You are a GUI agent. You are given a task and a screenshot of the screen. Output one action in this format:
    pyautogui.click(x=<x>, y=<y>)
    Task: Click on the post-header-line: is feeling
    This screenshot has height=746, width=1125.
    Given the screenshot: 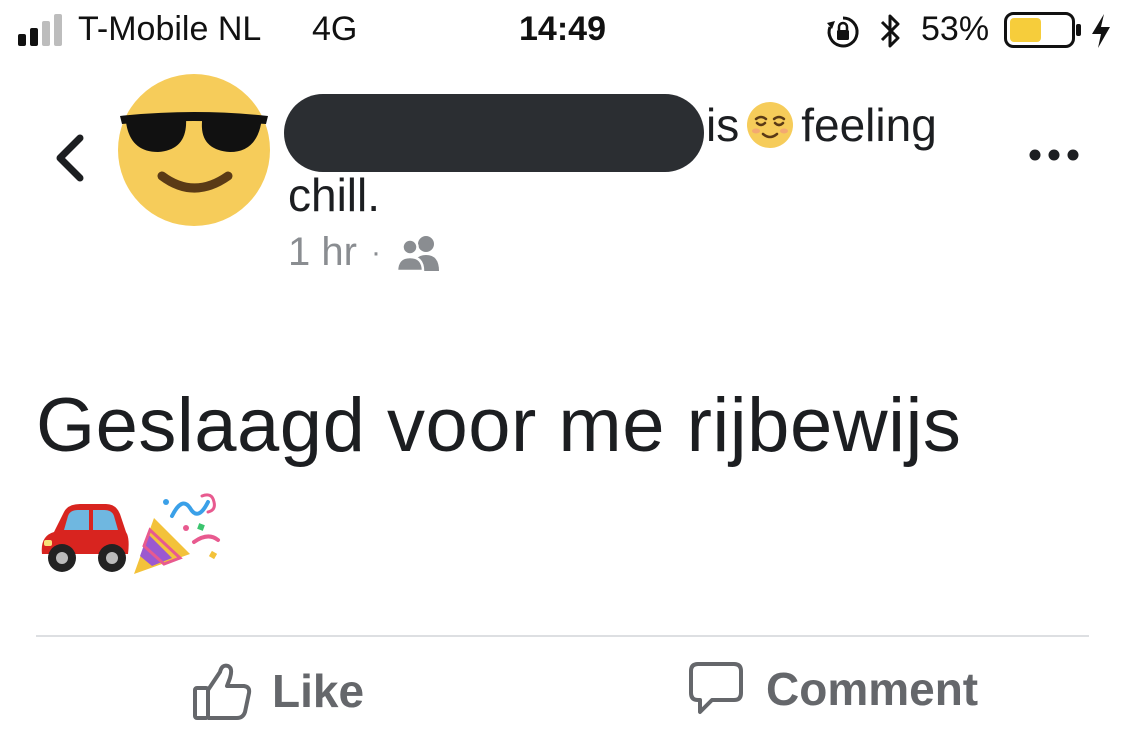 What is the action you would take?
    pyautogui.click(x=821, y=125)
    